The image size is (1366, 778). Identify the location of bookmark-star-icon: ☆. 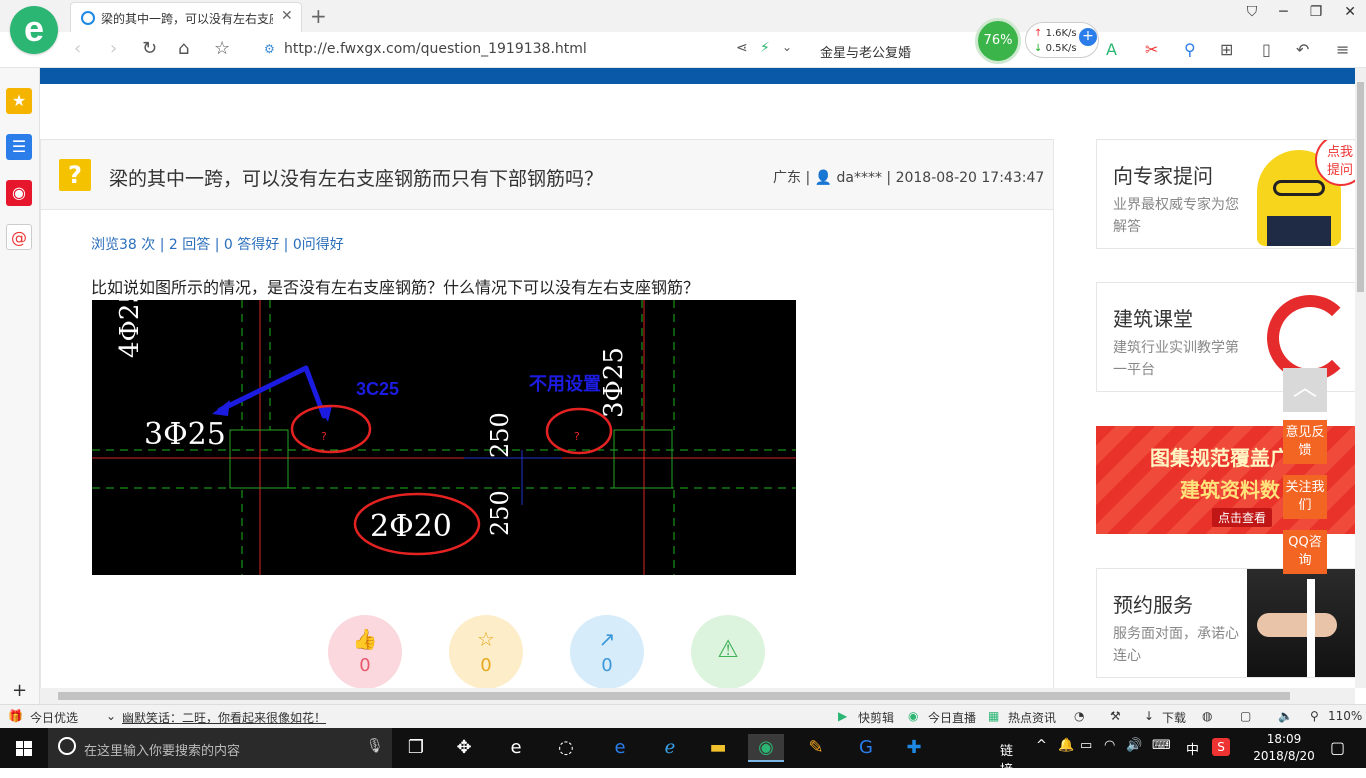
(222, 48).